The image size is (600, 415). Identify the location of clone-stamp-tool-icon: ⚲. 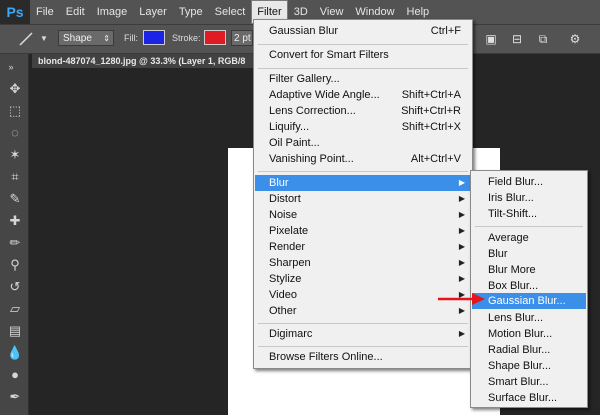
(15, 265).